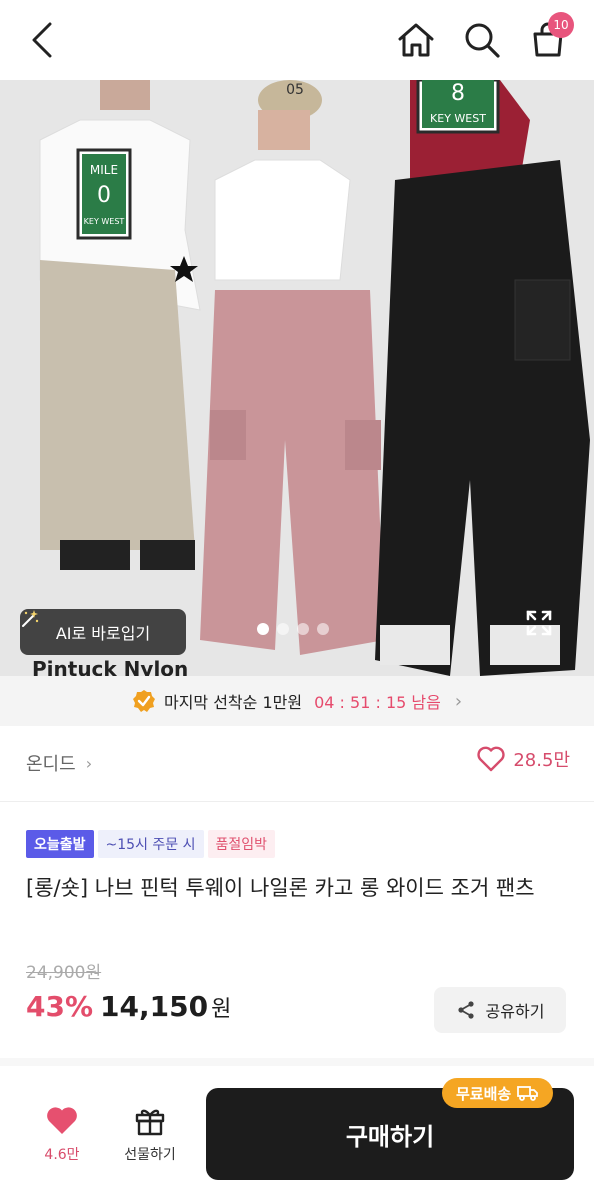  What do you see at coordinates (233, 702) in the screenshot?
I see `countdown-text: 마지막 선착순 1만원` at bounding box center [233, 702].